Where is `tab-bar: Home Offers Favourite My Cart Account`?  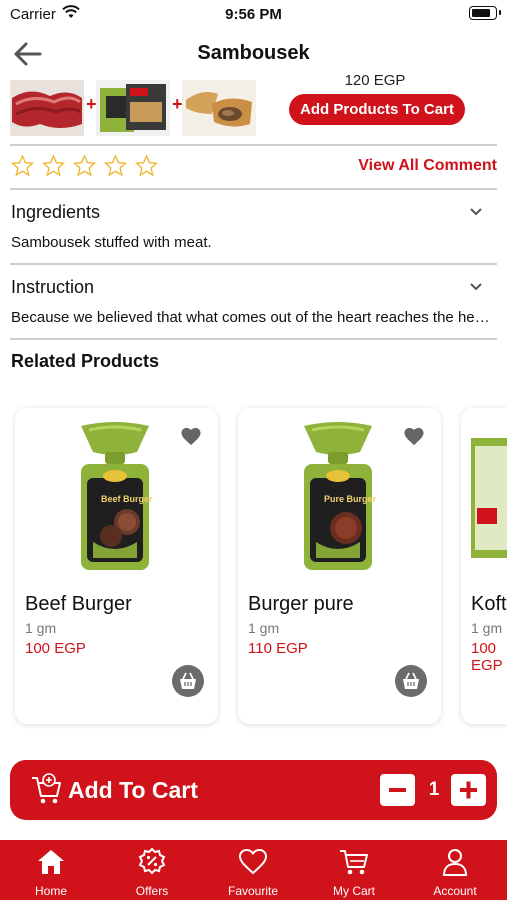
tab-bar: Home Offers Favourite My Cart Account is located at coordinates (253, 870).